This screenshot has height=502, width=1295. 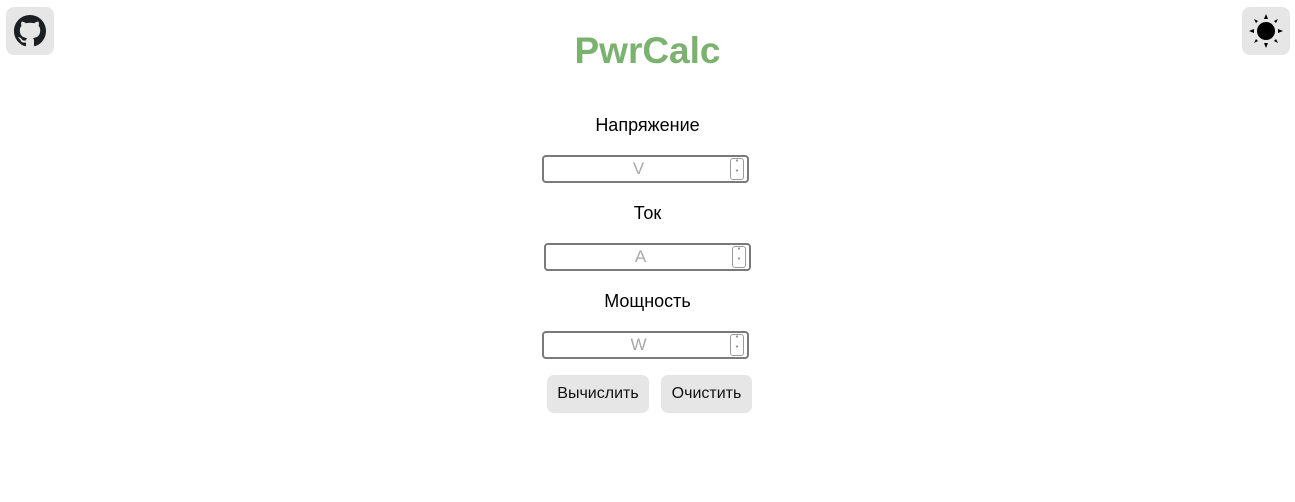 I want to click on power-input-wrapper: ˄ ˅, so click(x=645, y=345).